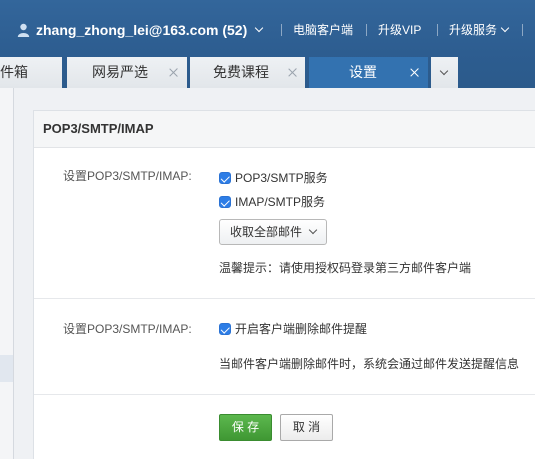 Image resolution: width=535 pixels, height=459 pixels. I want to click on delete-alert-description: 当邮件客户端删除邮件时，系统会通过邮件发送提醒信息, so click(369, 364).